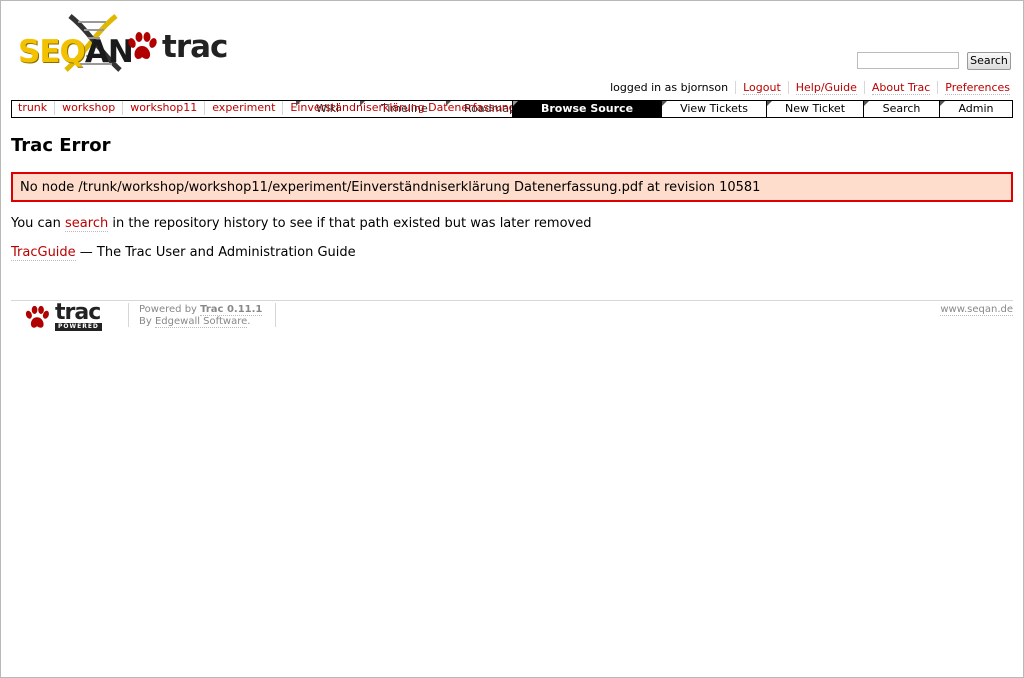 The width and height of the screenshot is (1024, 678). I want to click on about-trac-link: About Trac, so click(901, 88).